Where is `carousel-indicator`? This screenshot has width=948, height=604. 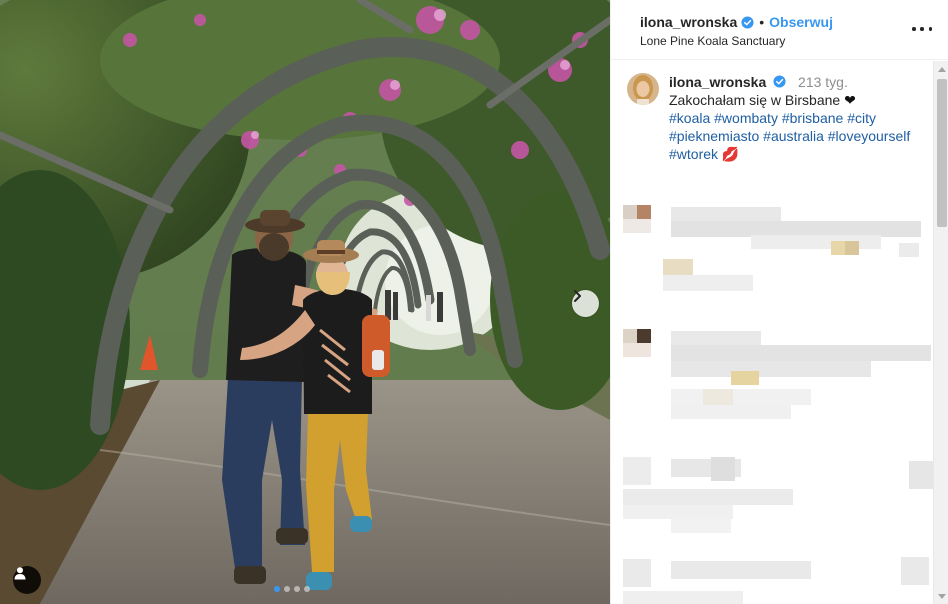 carousel-indicator is located at coordinates (292, 589).